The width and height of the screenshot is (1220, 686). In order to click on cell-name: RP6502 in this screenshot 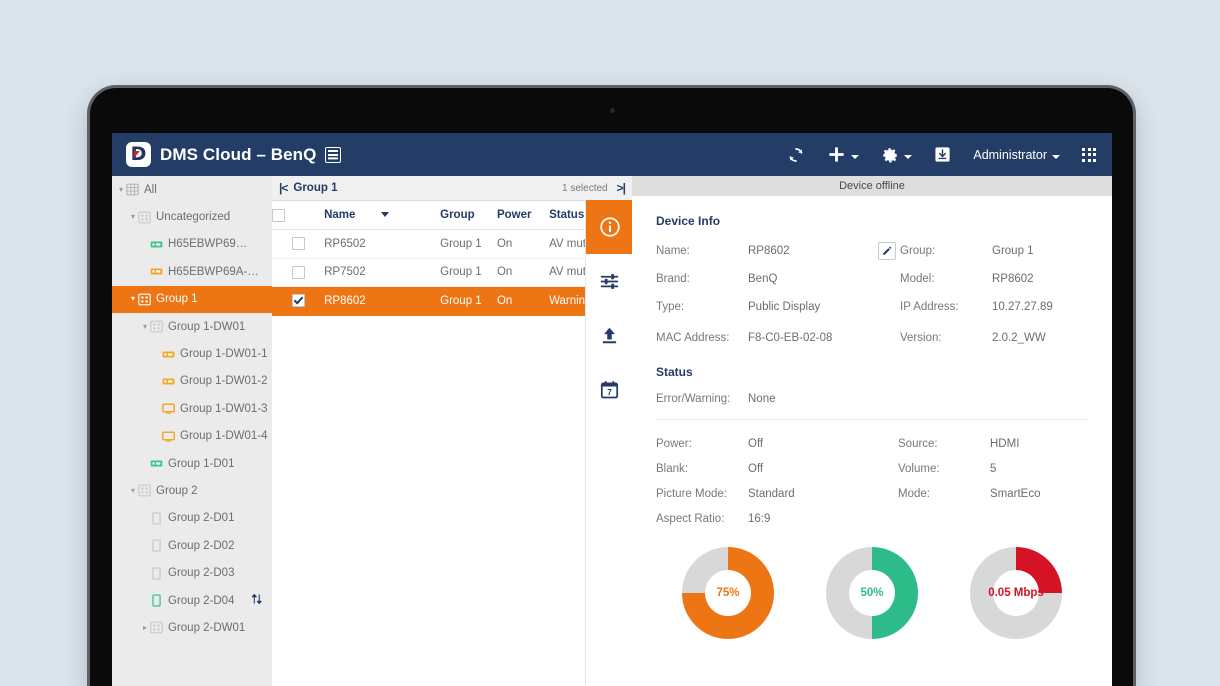, I will do `click(382, 244)`.